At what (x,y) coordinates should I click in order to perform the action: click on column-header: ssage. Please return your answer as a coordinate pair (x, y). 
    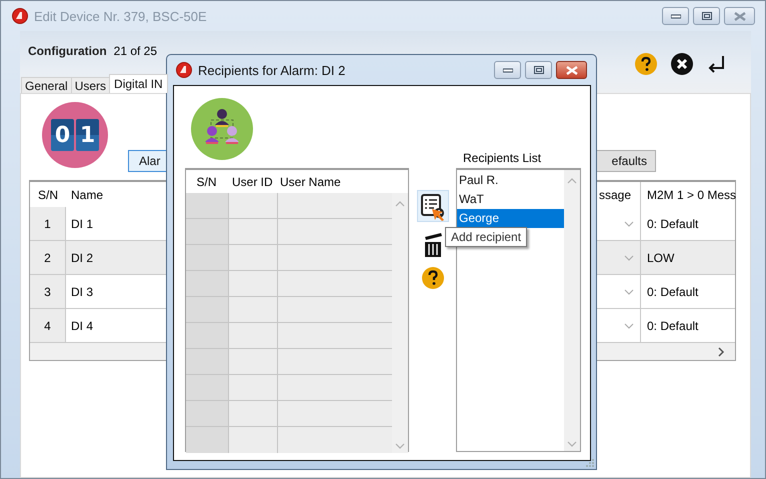
    Looking at the image, I should click on (620, 194).